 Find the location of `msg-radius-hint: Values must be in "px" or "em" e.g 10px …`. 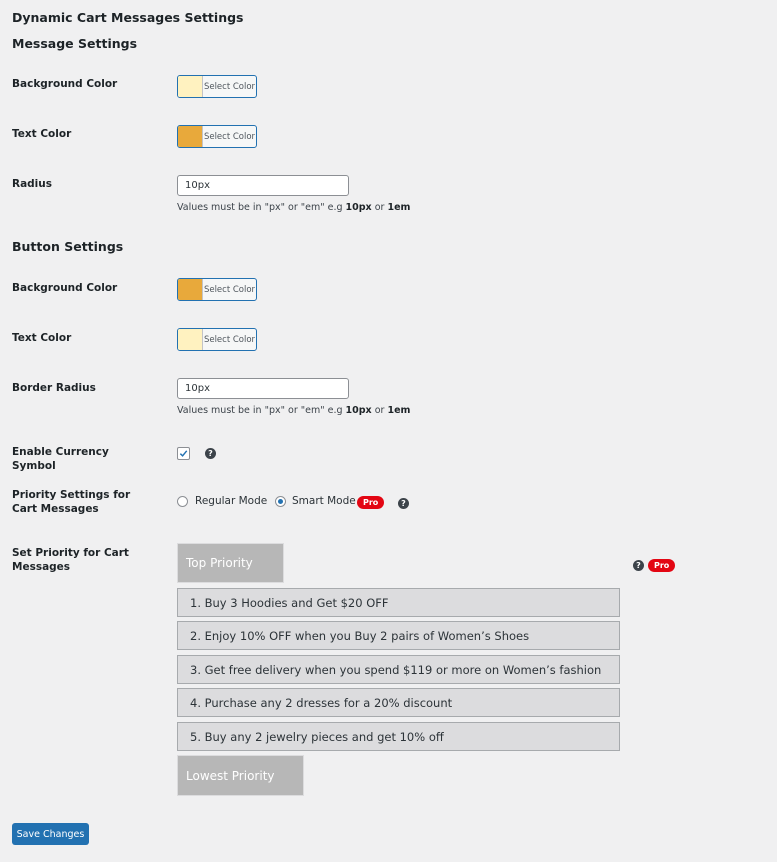

msg-radius-hint: Values must be in "px" or "em" e.g 10px … is located at coordinates (293, 207).